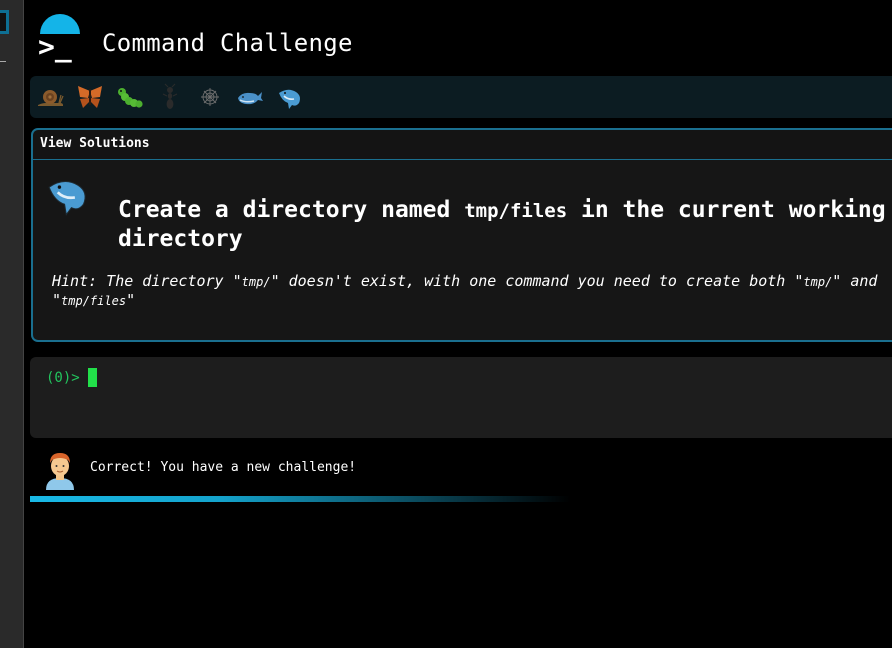 The width and height of the screenshot is (892, 648). What do you see at coordinates (131, 300) in the screenshot?
I see `hint-text: "` at bounding box center [131, 300].